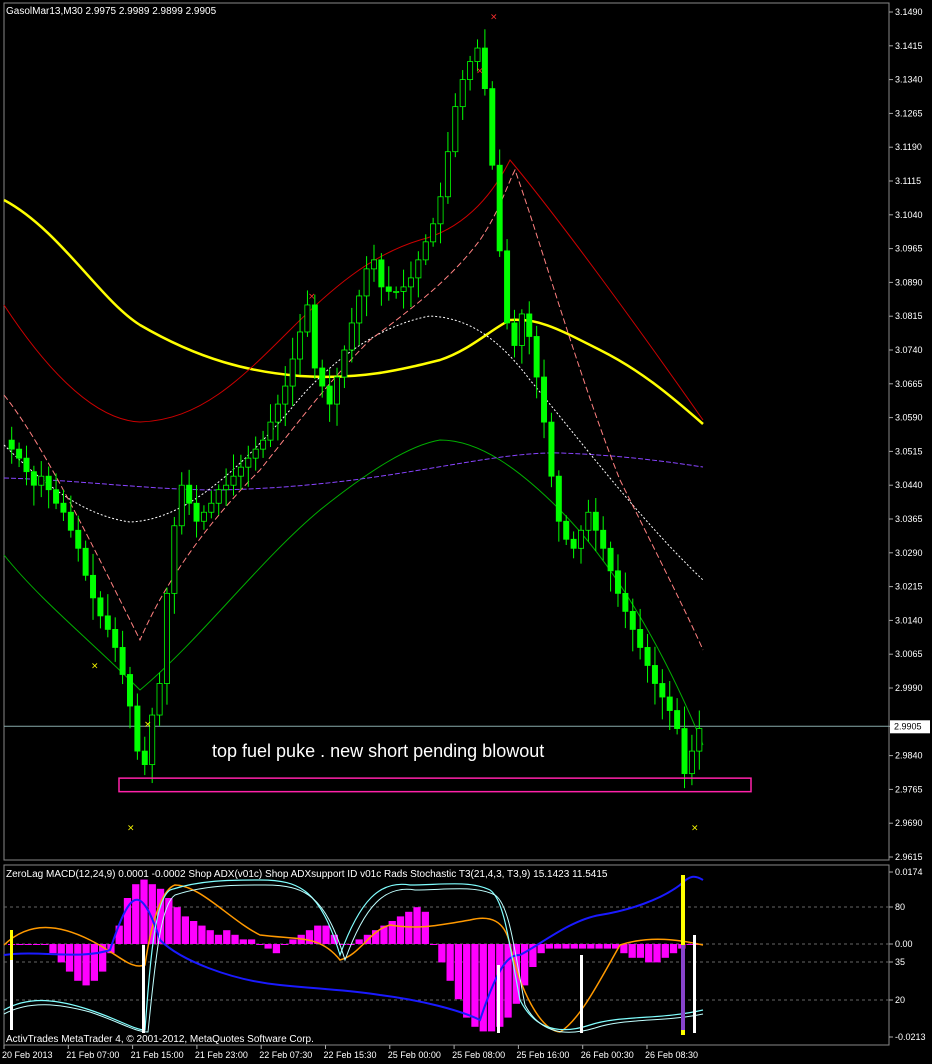 The image size is (932, 1064). Describe the element at coordinates (221, 1055) in the screenshot. I see `time-tick-label: 21 Feb 23:00` at that location.